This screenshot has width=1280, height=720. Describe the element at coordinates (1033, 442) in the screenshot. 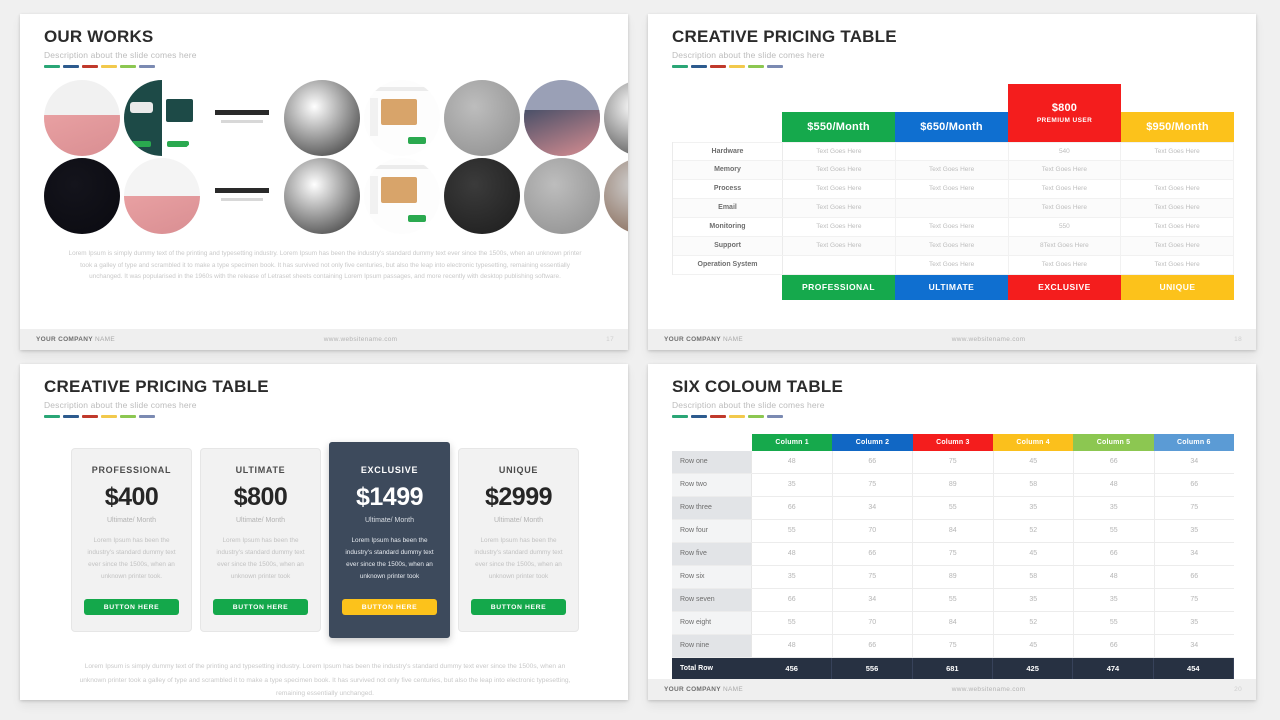

I see `six-table-column-header-4: Column 4` at that location.